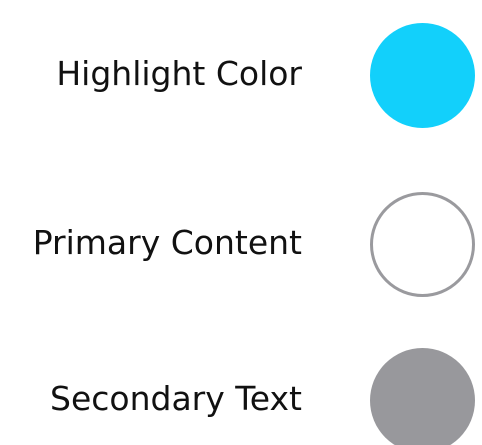  I want to click on highlight-color-swatch, so click(422, 75).